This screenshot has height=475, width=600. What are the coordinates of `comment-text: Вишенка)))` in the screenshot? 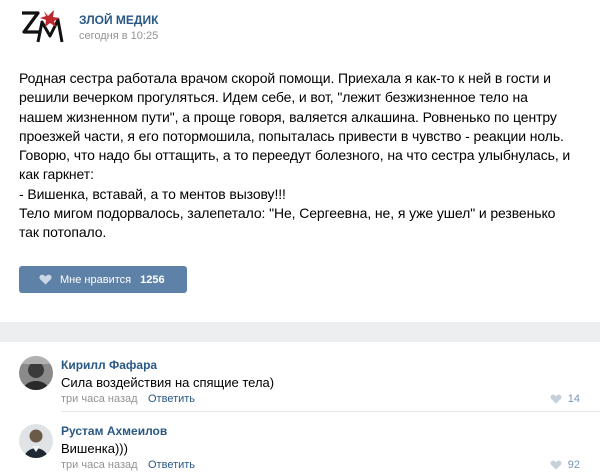 It's located at (94, 448).